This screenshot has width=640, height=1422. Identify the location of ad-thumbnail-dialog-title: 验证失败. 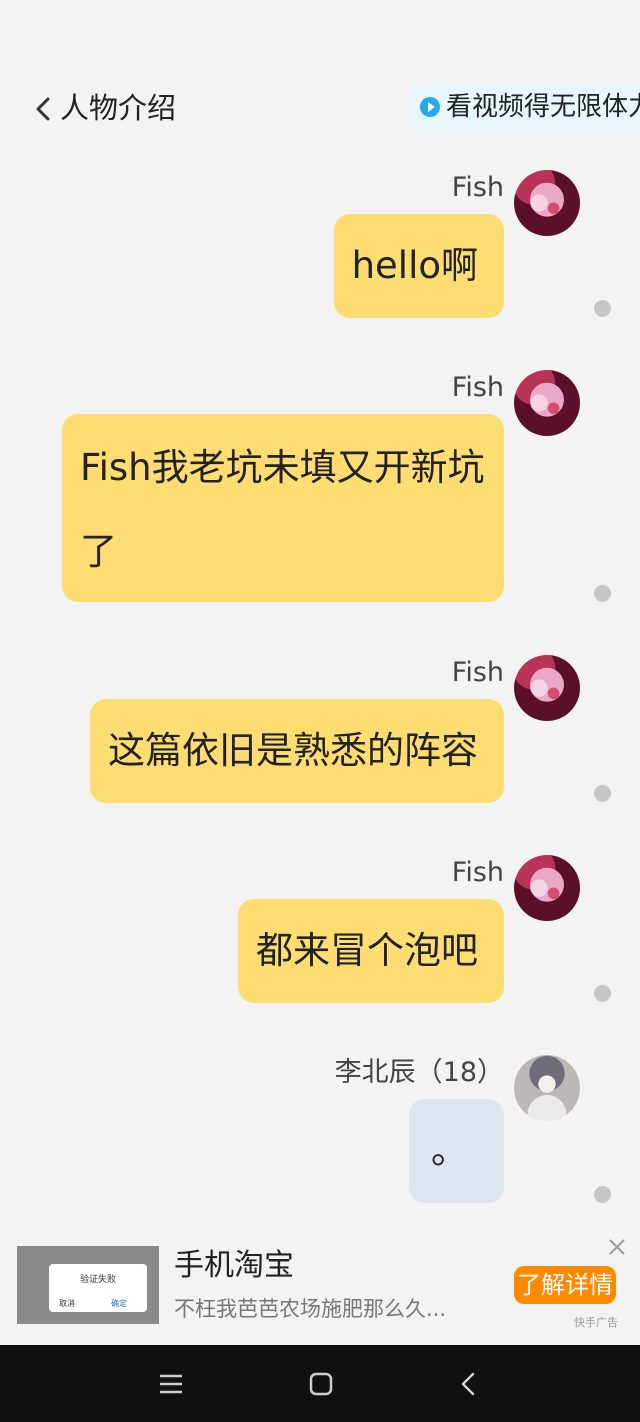
(97, 1280).